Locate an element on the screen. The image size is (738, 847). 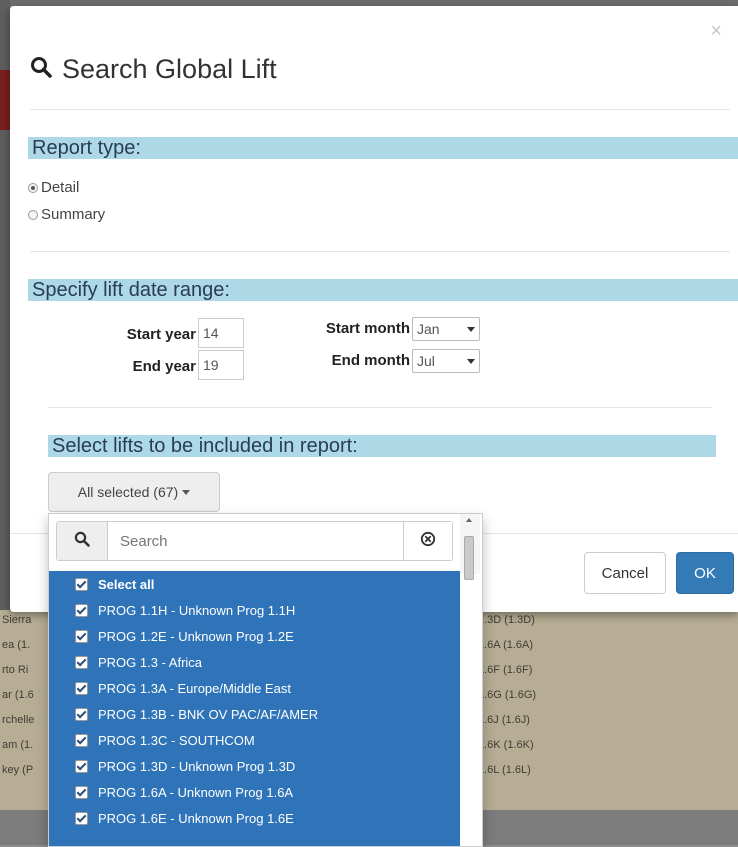
report-type-heading: Report type: is located at coordinates (383, 148).